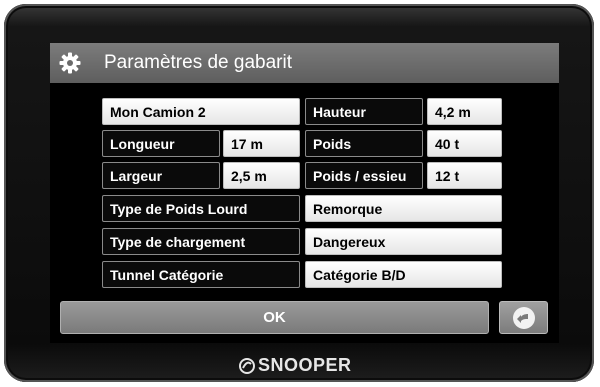 This screenshot has height=387, width=600. What do you see at coordinates (304, 63) in the screenshot?
I see `title-bar: Paramètres de gabarit` at bounding box center [304, 63].